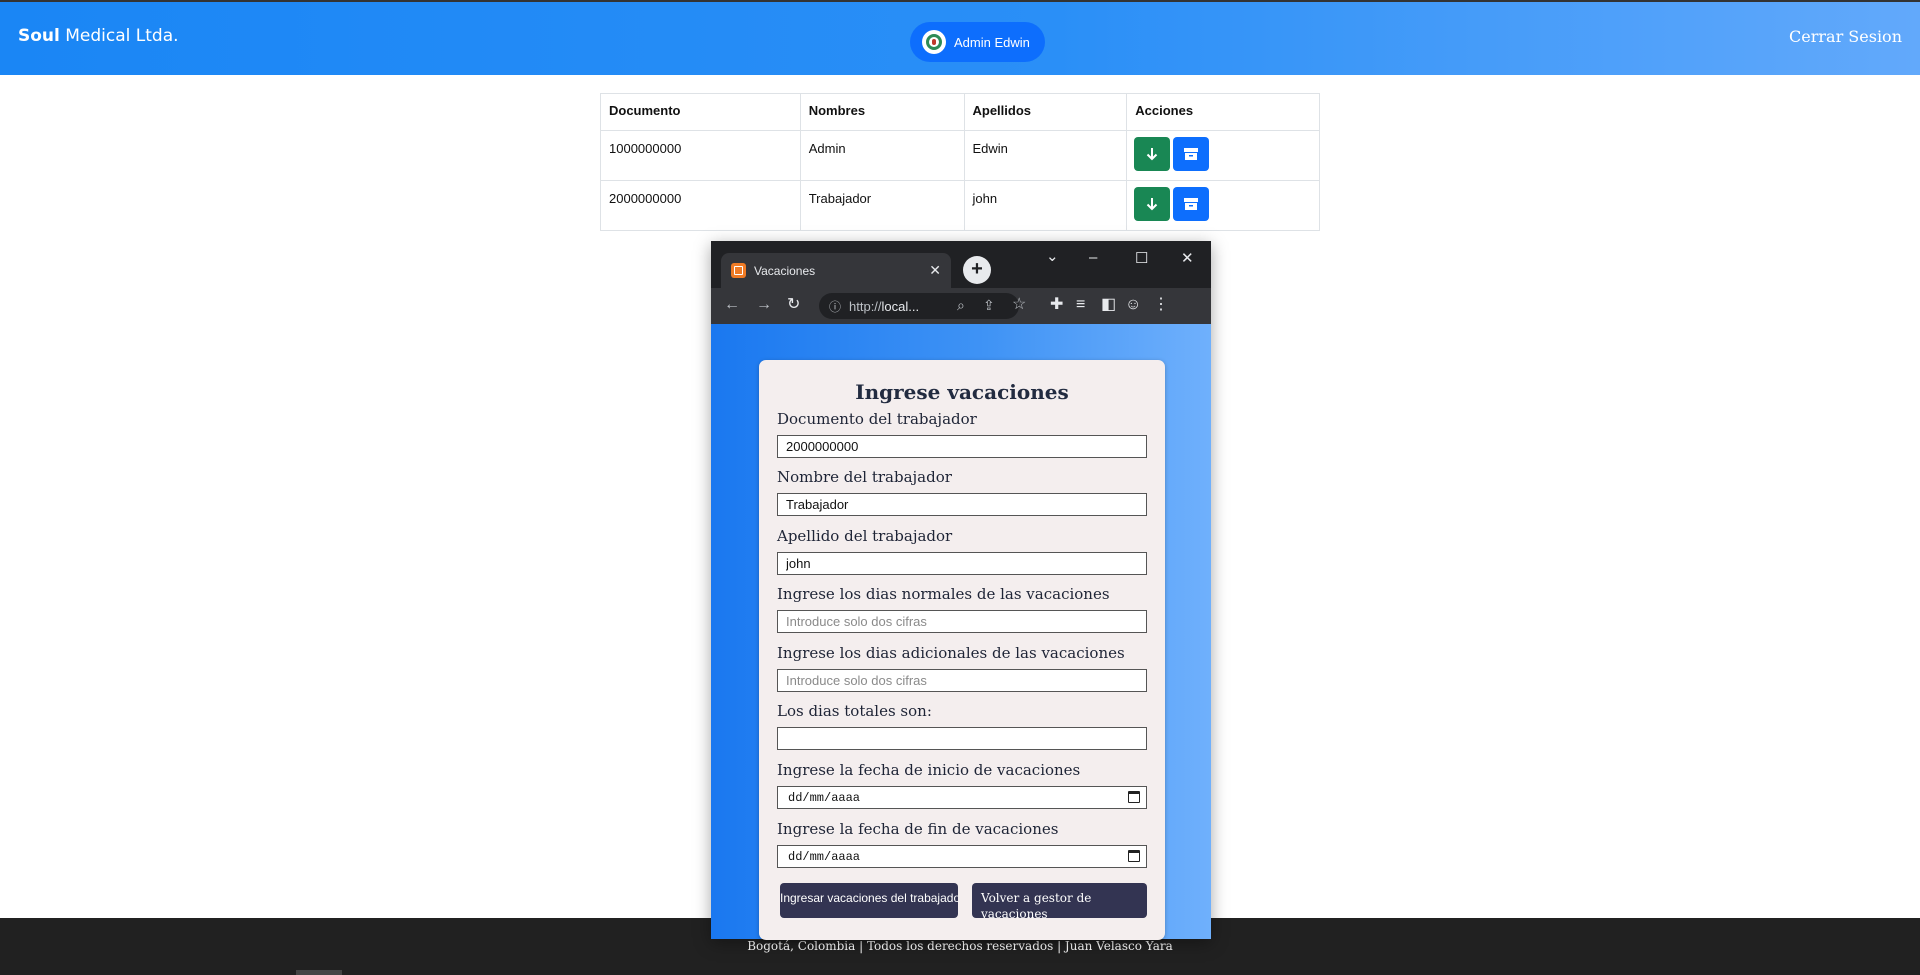 The image size is (1920, 975). I want to click on table-header-row: Documento Nombres Apellidos Acciones, so click(960, 112).